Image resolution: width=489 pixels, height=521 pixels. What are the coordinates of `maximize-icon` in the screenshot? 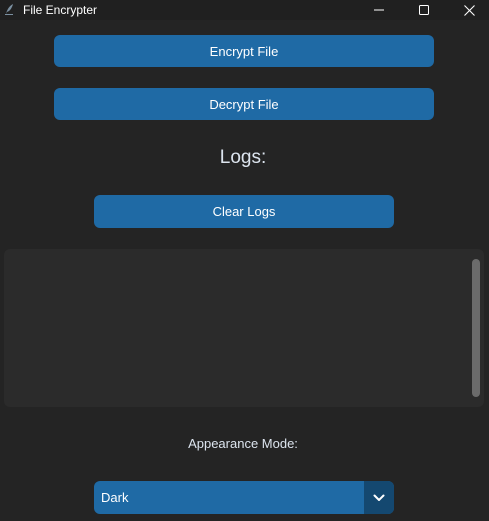 It's located at (424, 10).